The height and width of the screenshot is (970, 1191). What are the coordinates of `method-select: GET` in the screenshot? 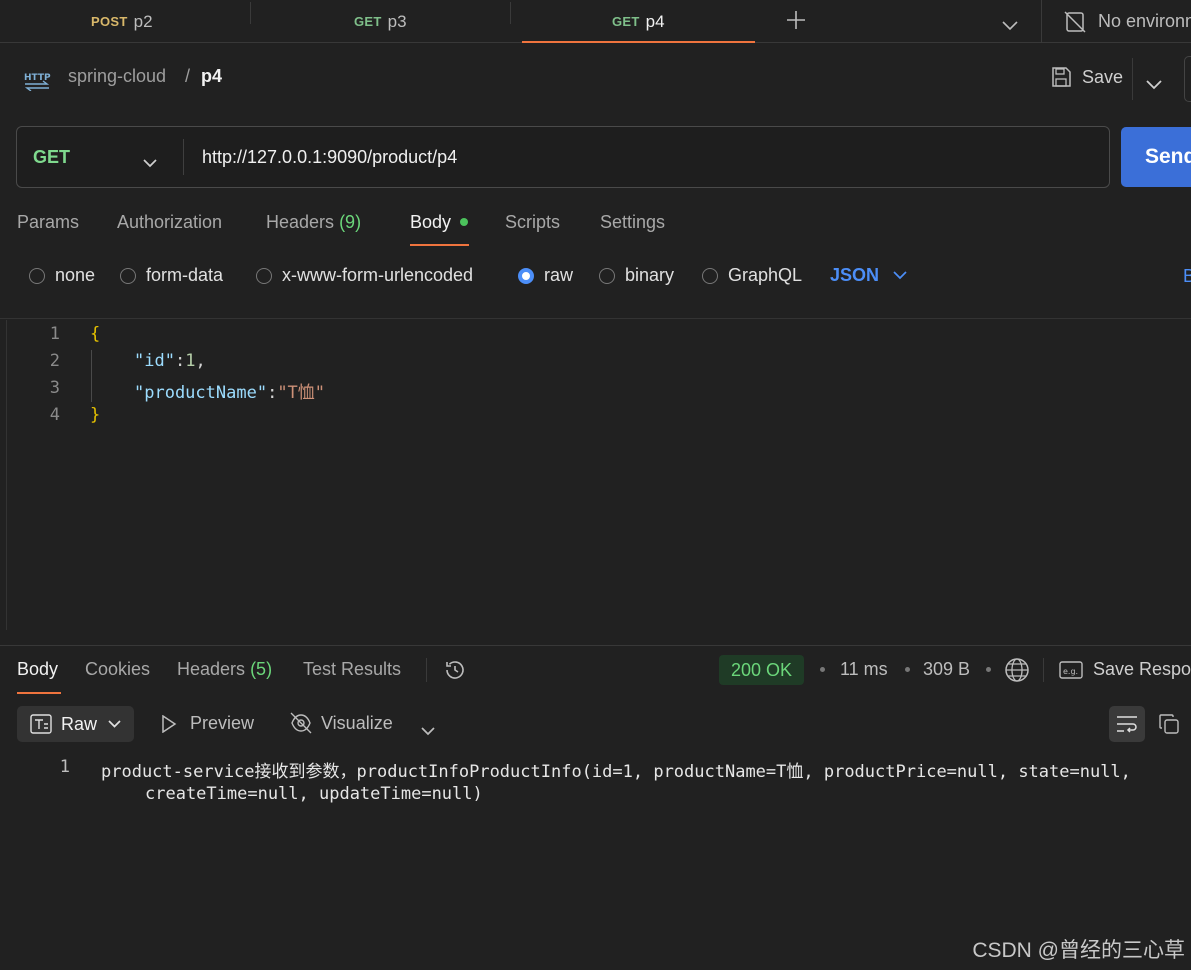 It's located at (100, 157).